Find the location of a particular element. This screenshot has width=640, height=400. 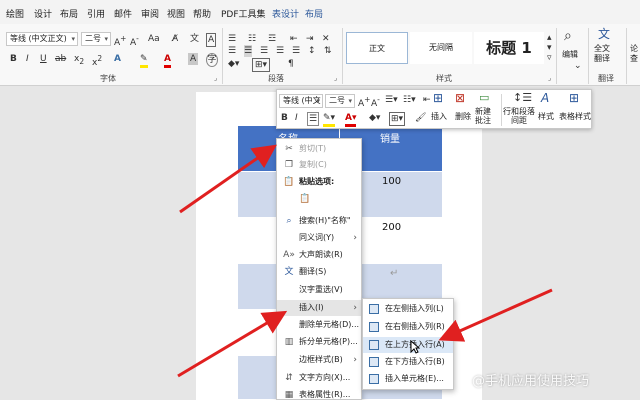

increase-indent-icon: ⇥ is located at coordinates (310, 39).